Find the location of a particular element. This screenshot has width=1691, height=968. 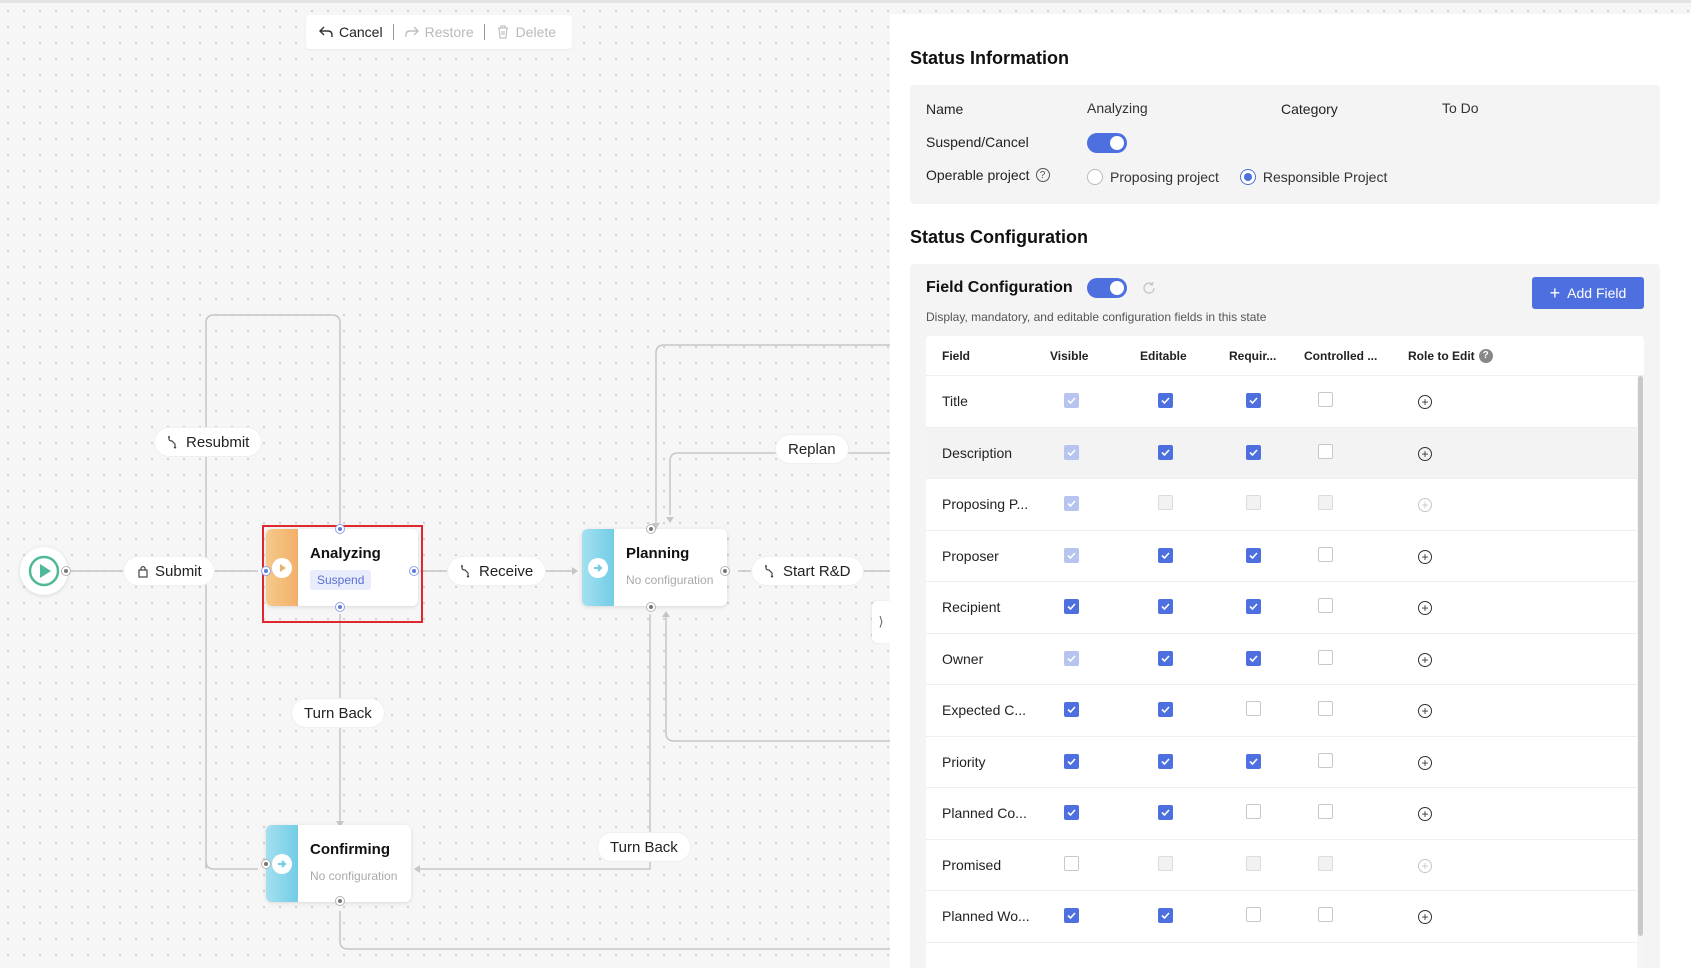

table-row: Planned Wo... + is located at coordinates (1285, 917).